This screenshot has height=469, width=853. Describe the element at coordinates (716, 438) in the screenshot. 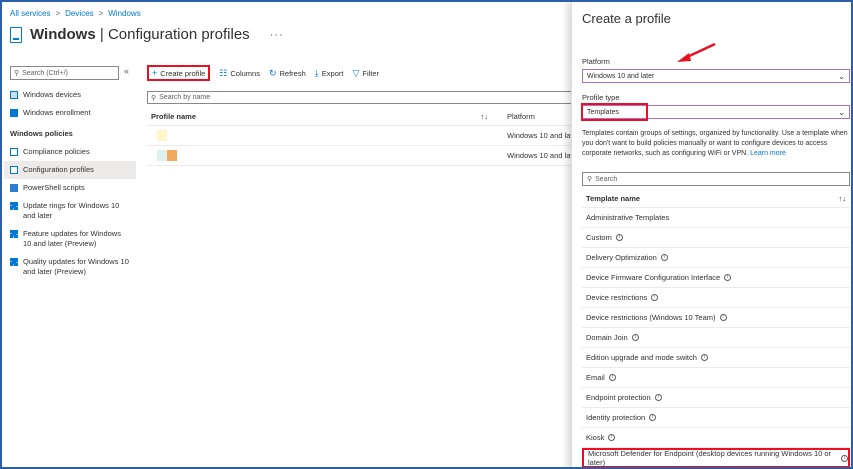

I see `template-item: Kiosk i` at that location.